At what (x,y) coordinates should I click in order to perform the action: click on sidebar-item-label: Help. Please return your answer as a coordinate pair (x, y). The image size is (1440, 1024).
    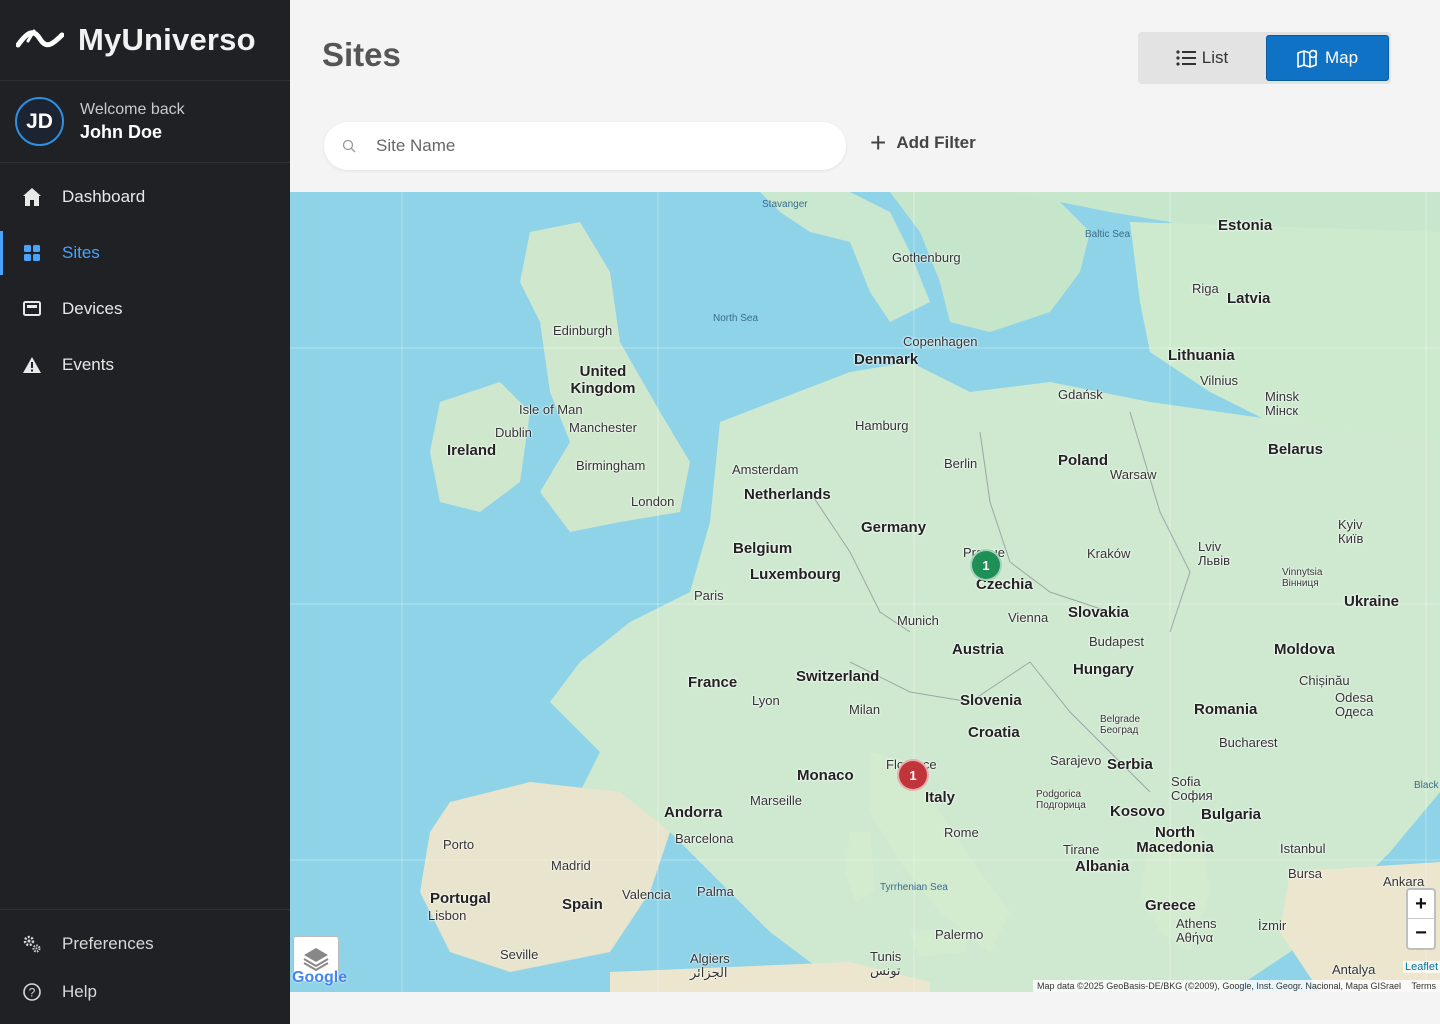
    Looking at the image, I should click on (79, 991).